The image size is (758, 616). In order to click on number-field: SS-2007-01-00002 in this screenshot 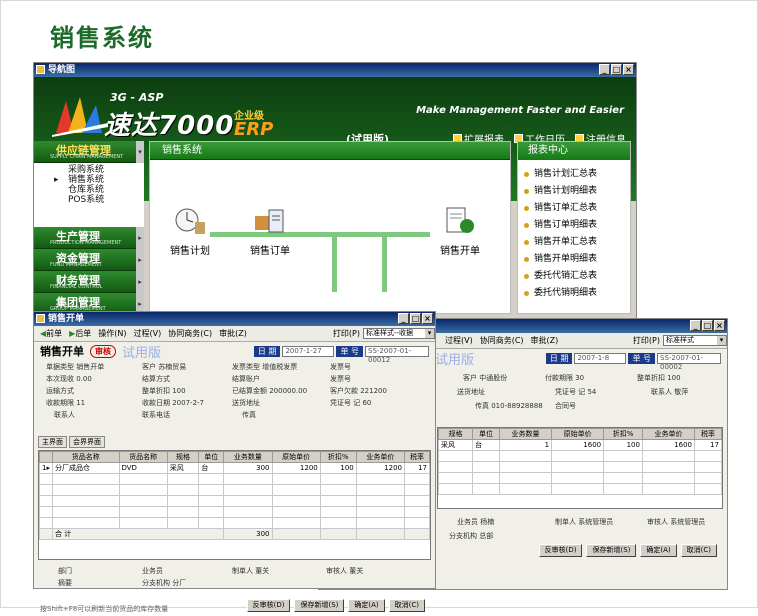, I will do `click(689, 361)`.